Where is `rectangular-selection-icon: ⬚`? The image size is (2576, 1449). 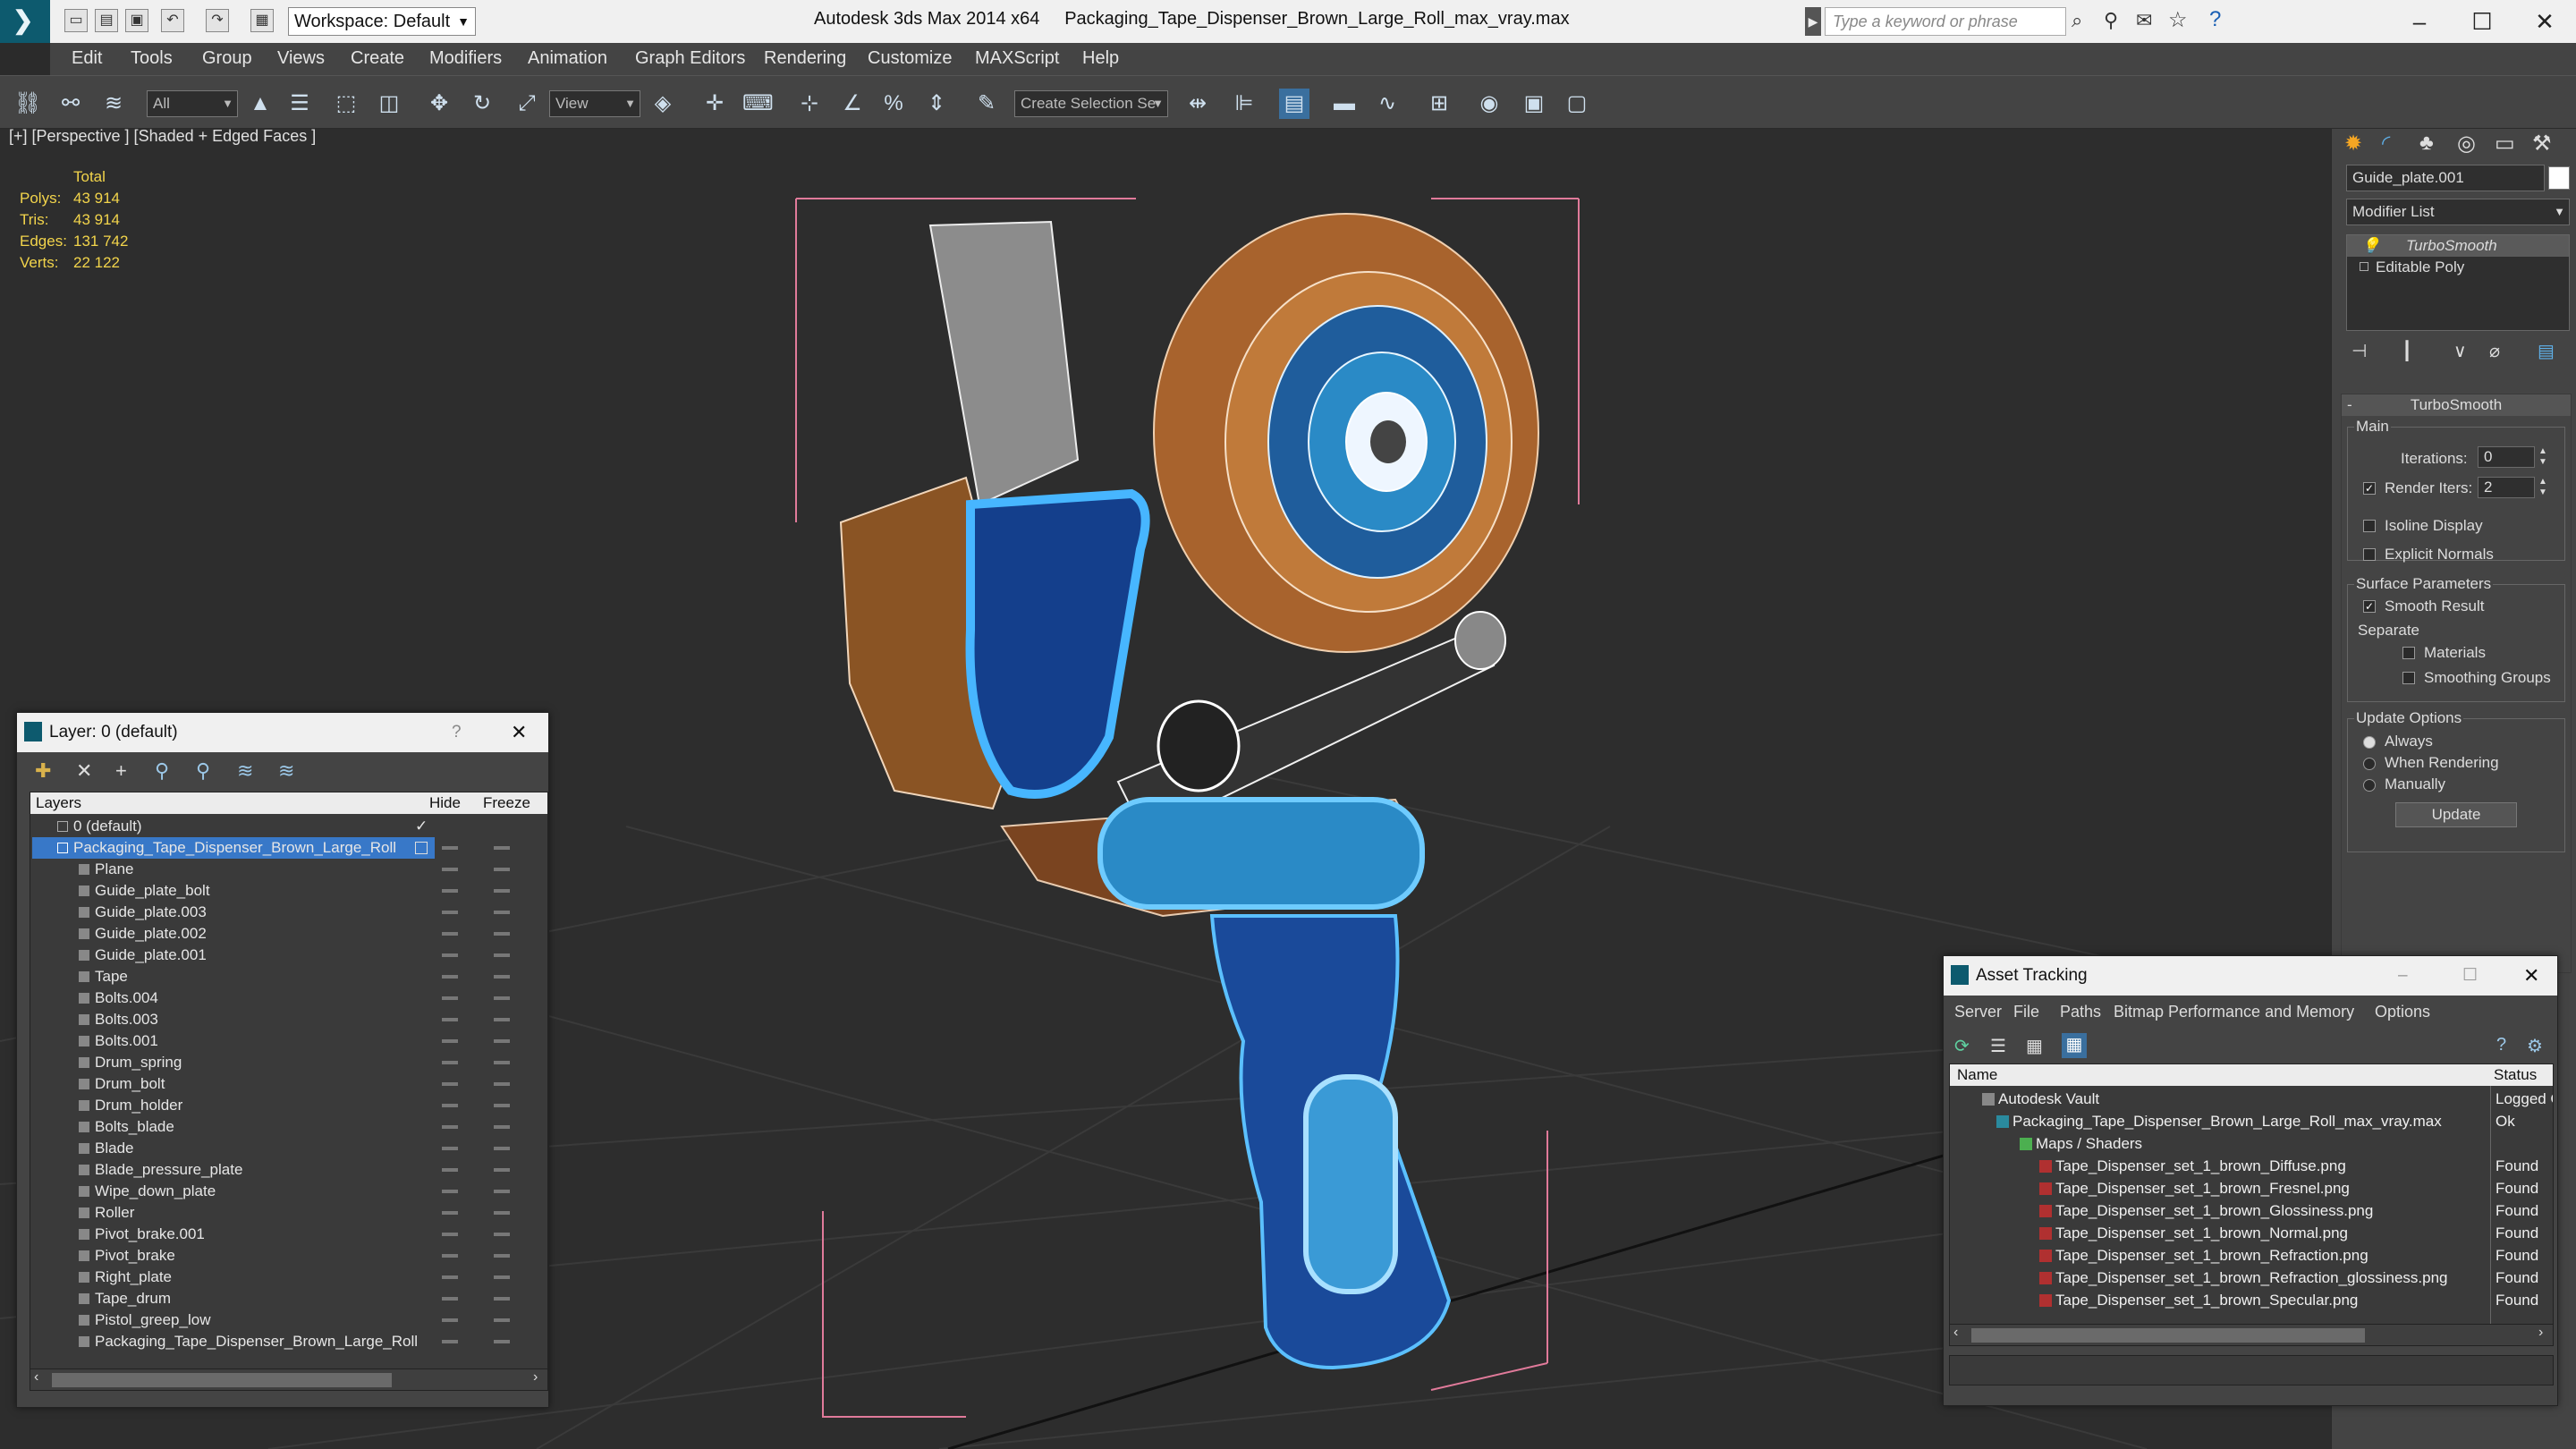
rectangular-selection-icon: ⬚ is located at coordinates (346, 104).